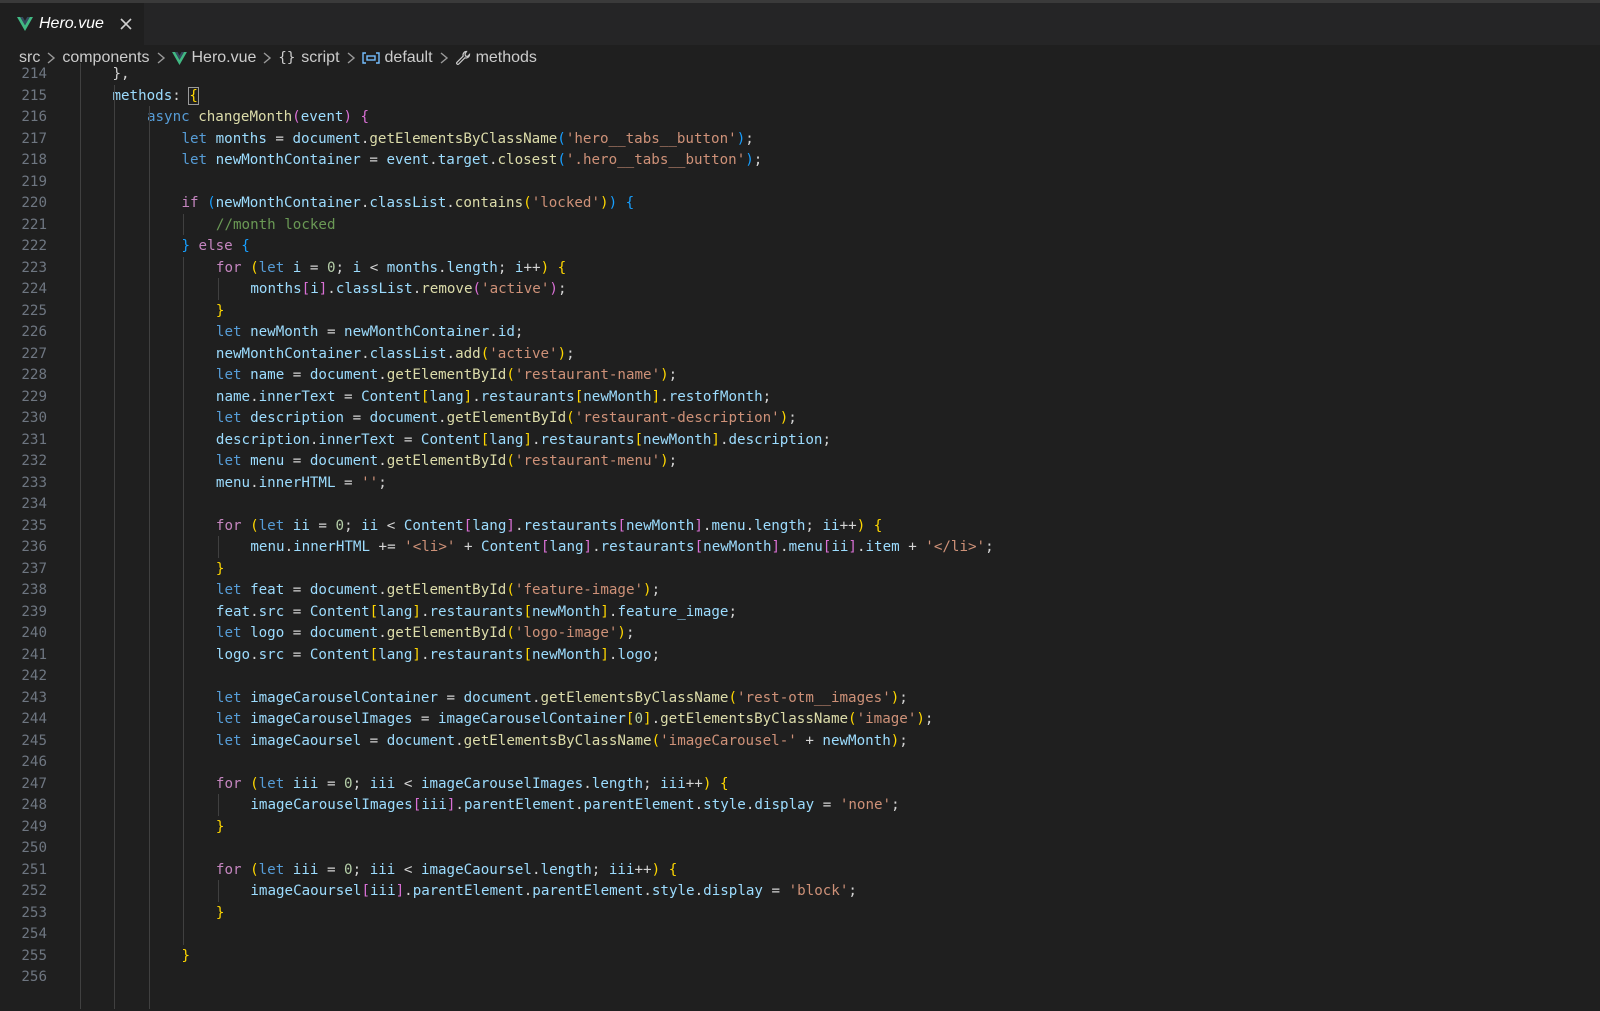  I want to click on code-line: 237}, so click(800, 569).